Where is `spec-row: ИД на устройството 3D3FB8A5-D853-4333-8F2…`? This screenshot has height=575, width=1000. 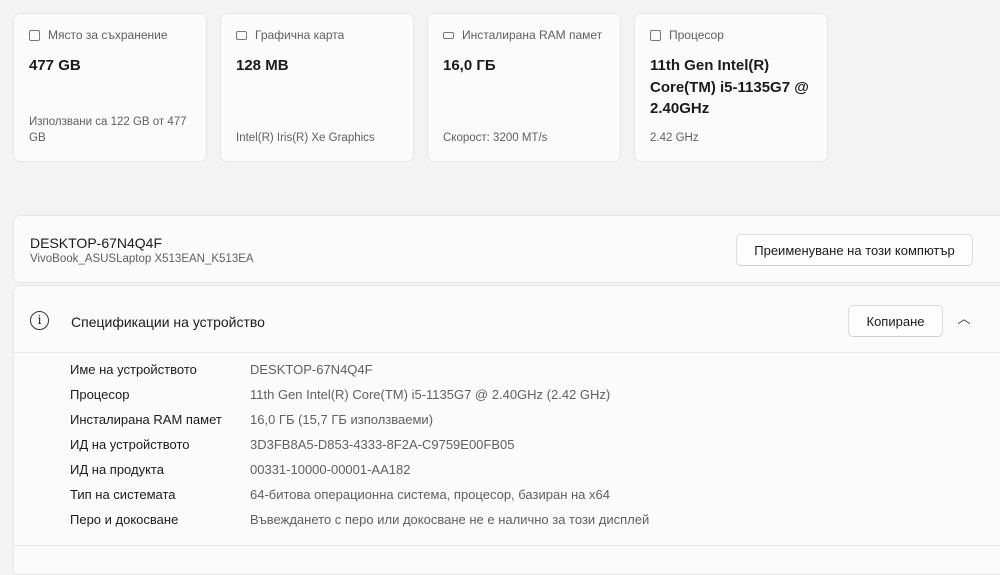 spec-row: ИД на устройството 3D3FB8A5-D853-4333-8F2… is located at coordinates (292, 447).